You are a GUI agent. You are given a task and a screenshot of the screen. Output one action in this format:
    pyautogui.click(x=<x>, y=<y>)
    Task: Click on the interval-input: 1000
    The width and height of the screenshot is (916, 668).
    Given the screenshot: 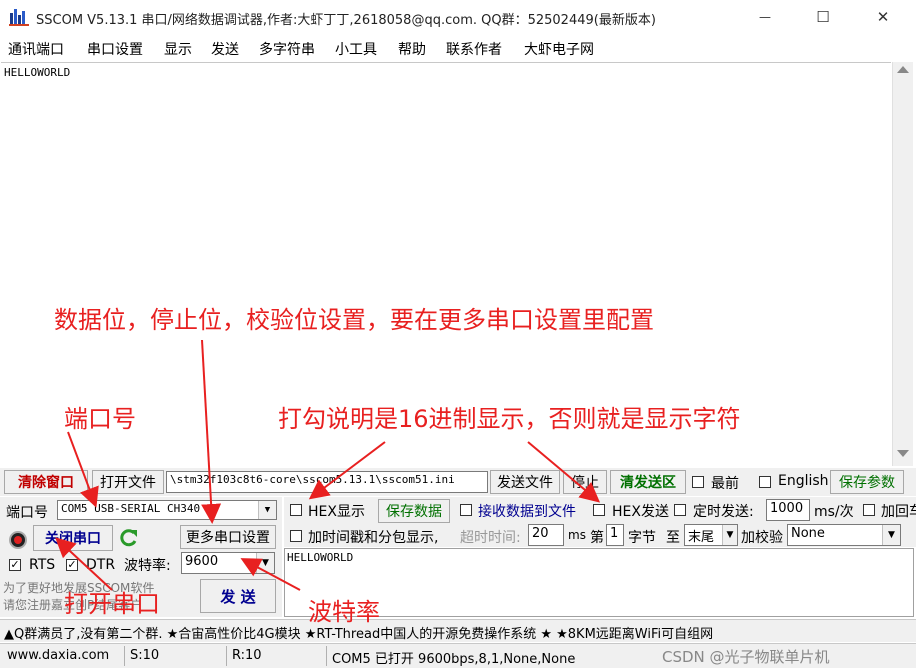 What is the action you would take?
    pyautogui.click(x=788, y=510)
    